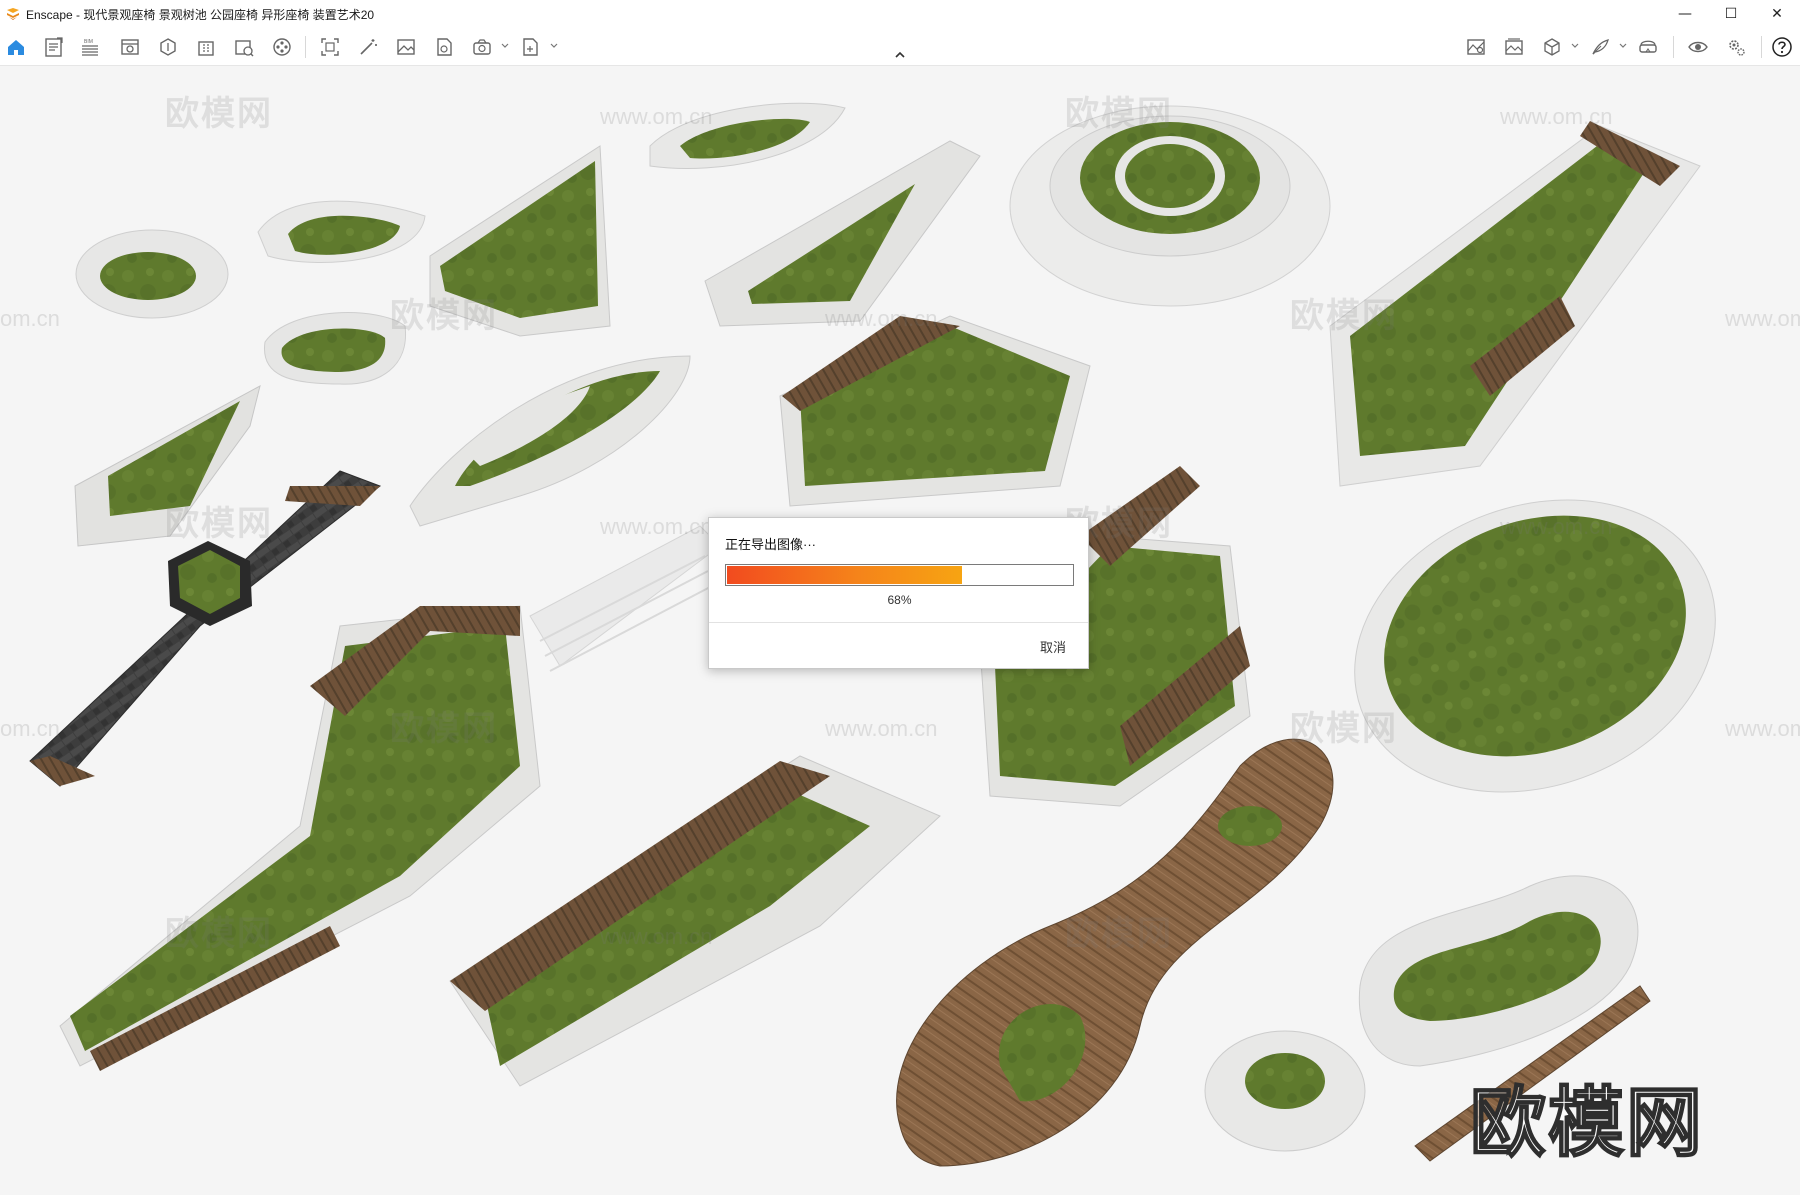  I want to click on window-controls: — ☐ ✕, so click(1731, 14).